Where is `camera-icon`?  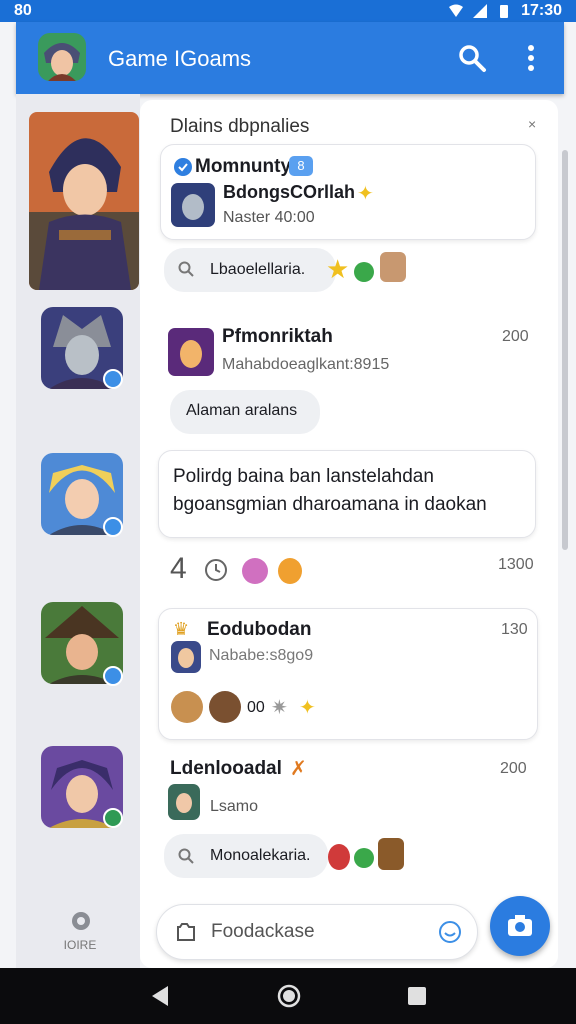 camera-icon is located at coordinates (520, 925).